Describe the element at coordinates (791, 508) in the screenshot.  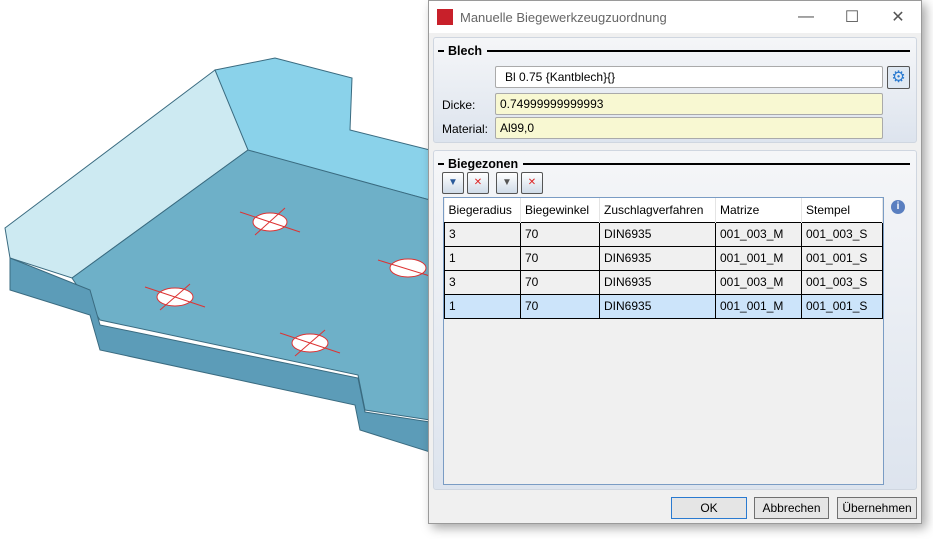
I see `cancel-button: Abbrechen` at that location.